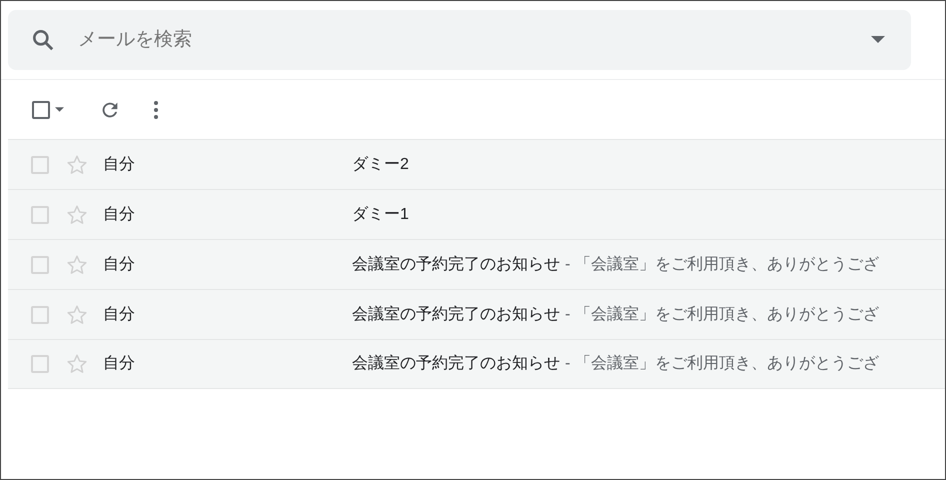 This screenshot has height=480, width=946. I want to click on message-row: 自分 ダミー2, so click(476, 164).